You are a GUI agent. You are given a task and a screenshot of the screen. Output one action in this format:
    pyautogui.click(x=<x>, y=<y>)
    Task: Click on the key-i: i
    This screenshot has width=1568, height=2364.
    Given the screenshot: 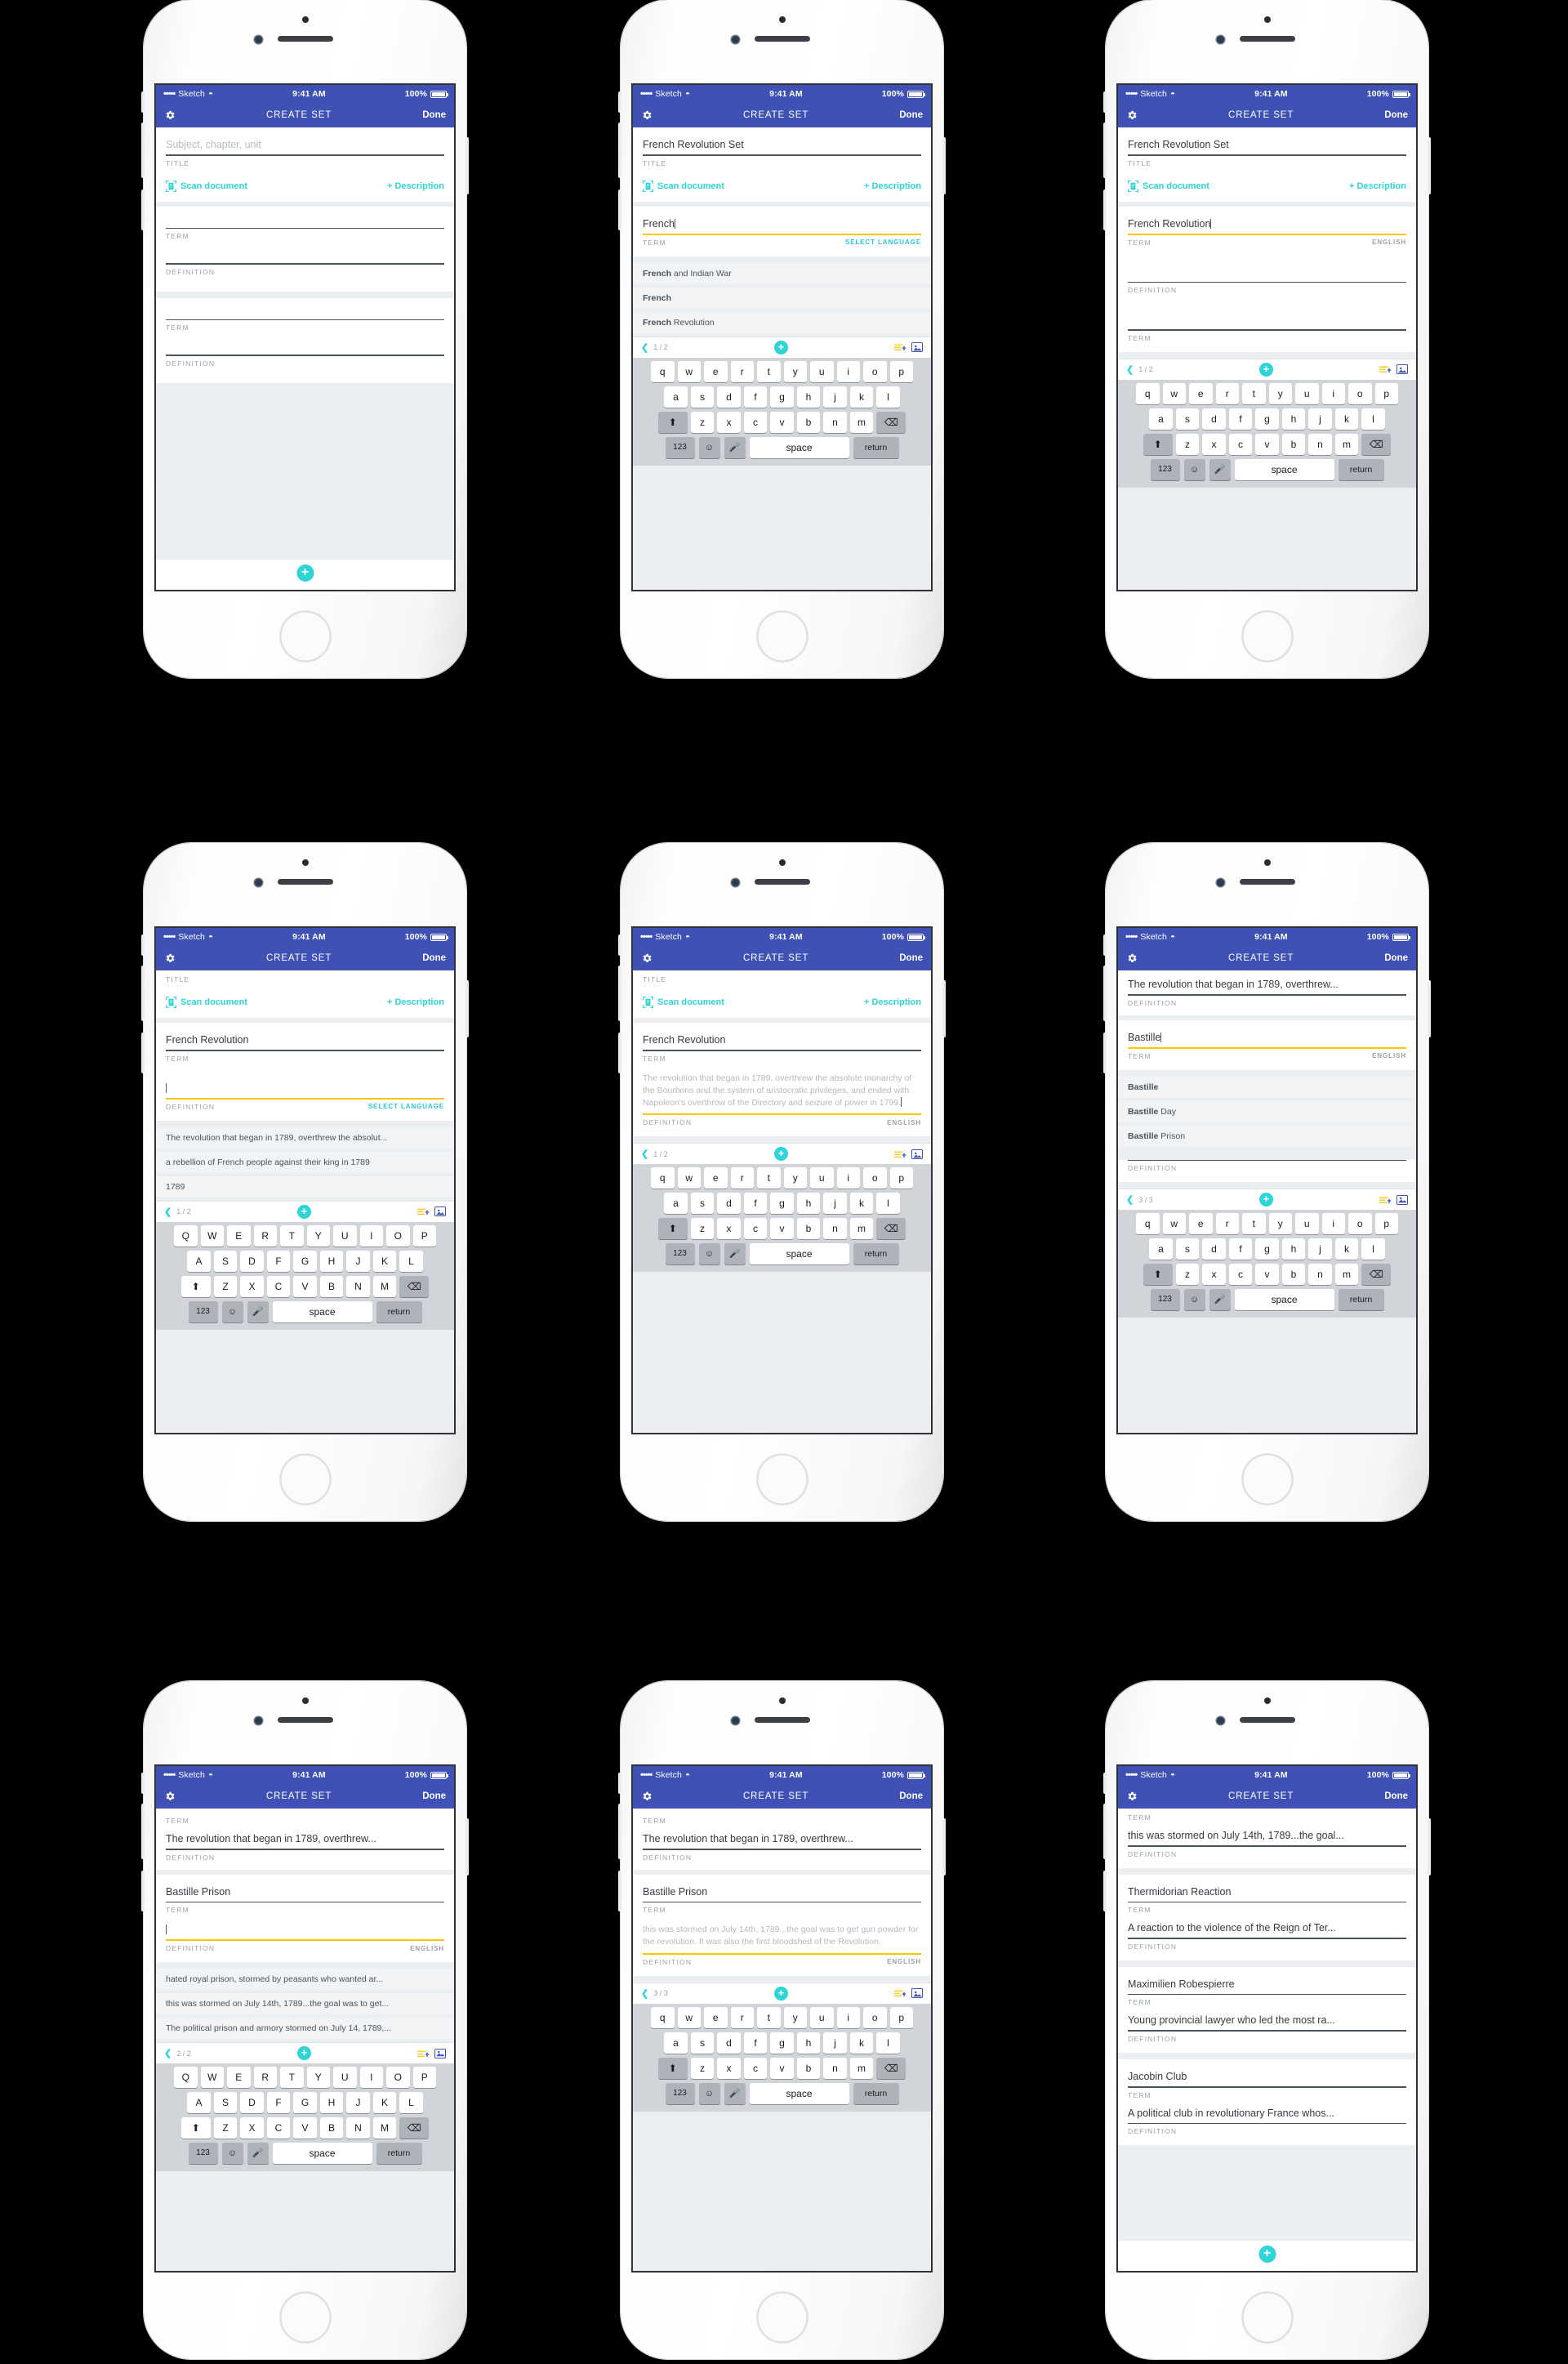 What is the action you would take?
    pyautogui.click(x=1333, y=393)
    